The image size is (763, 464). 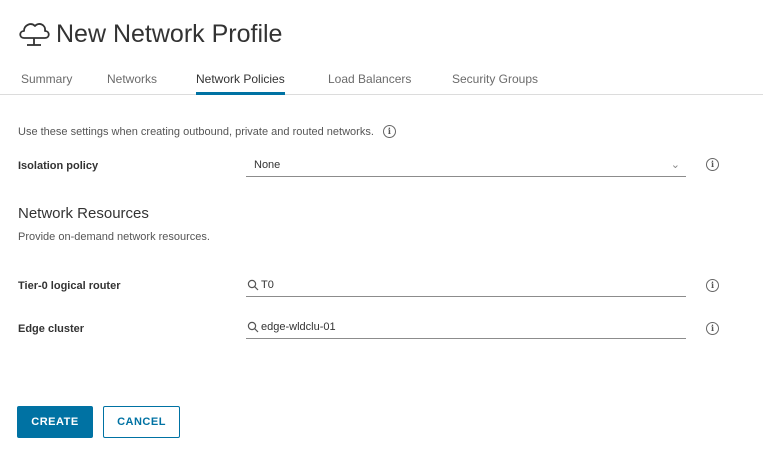 I want to click on tier0-router-label: Tier-0 logical router, so click(x=69, y=286).